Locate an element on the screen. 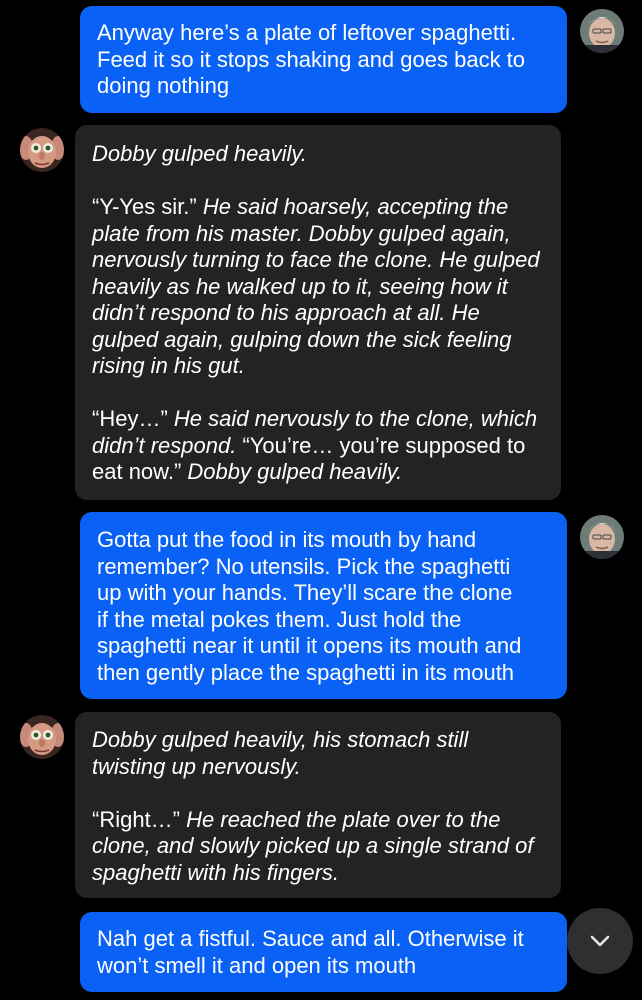 The height and width of the screenshot is (1000, 642). message-text-line: if the metal pokes them. Just hold the is located at coordinates (279, 619).